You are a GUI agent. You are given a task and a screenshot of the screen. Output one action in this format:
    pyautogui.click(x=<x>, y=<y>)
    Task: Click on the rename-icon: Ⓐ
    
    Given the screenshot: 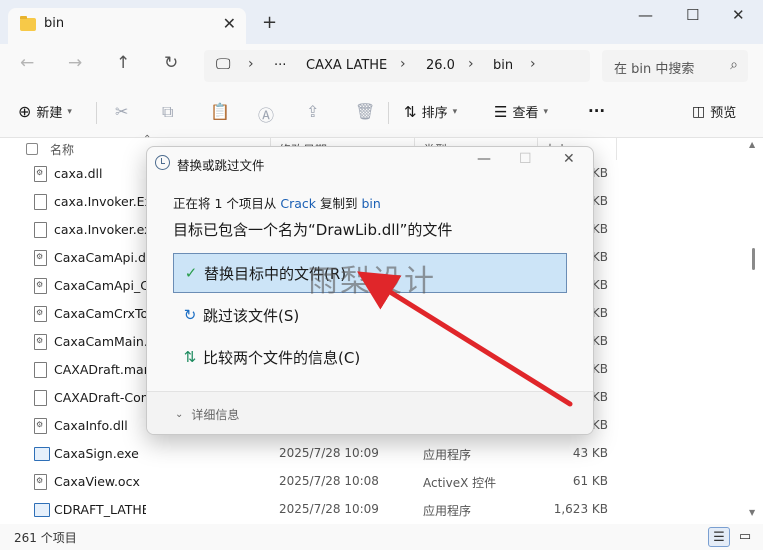 What is the action you would take?
    pyautogui.click(x=266, y=114)
    